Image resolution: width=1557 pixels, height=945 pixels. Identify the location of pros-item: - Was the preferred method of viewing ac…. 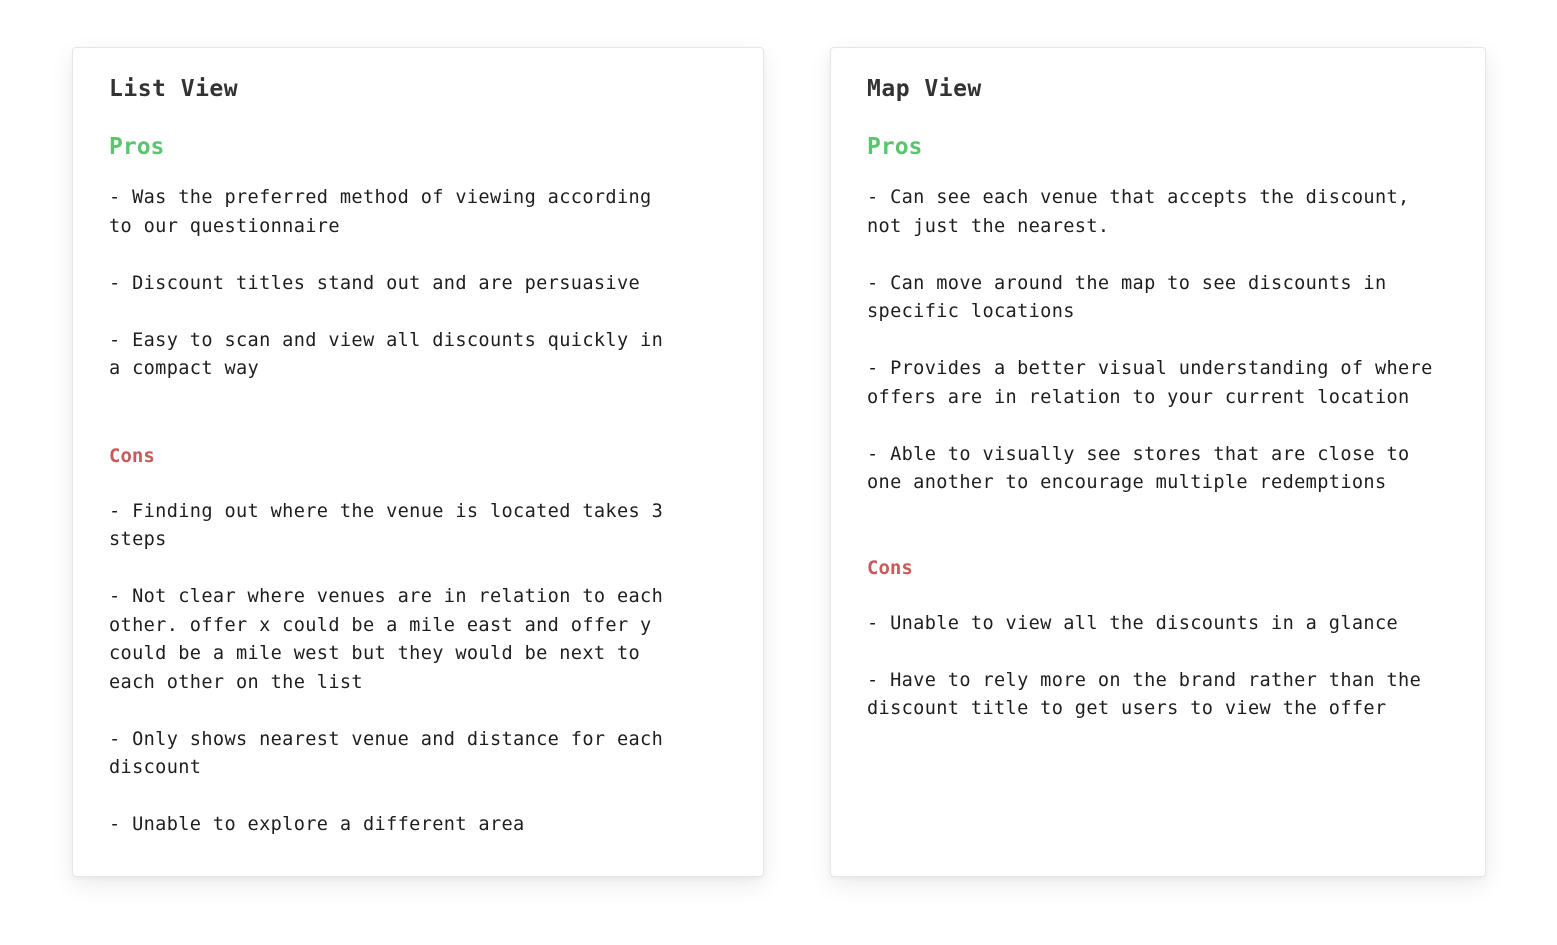
(380, 212).